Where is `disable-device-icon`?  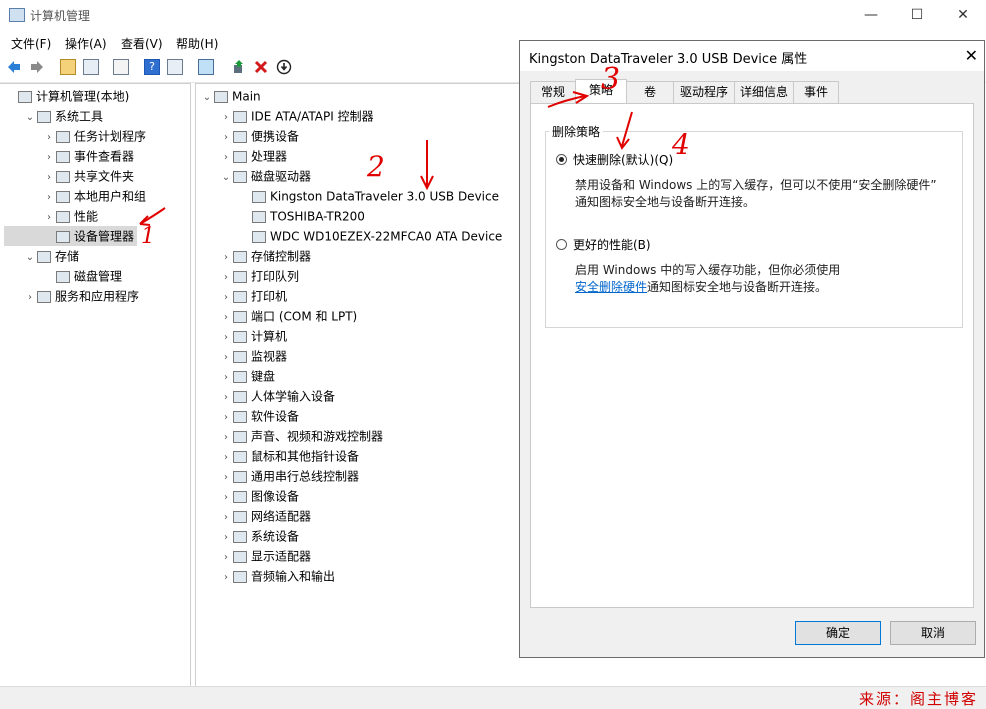
disable-device-icon is located at coordinates (284, 67).